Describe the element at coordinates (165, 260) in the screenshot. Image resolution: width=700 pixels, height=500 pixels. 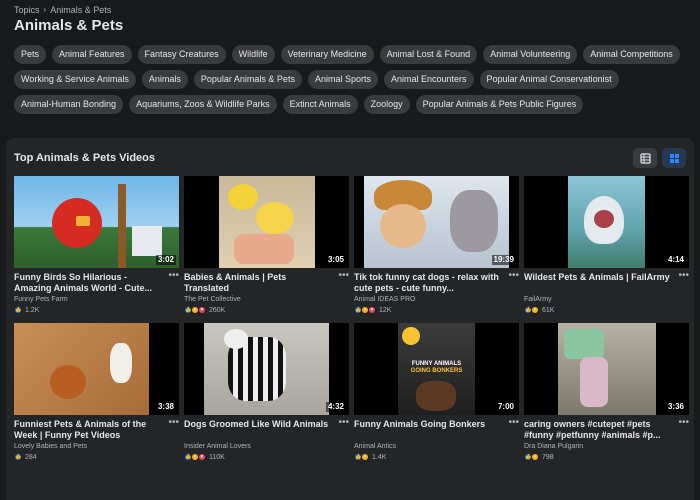
I see `video-duration: 3:02` at that location.